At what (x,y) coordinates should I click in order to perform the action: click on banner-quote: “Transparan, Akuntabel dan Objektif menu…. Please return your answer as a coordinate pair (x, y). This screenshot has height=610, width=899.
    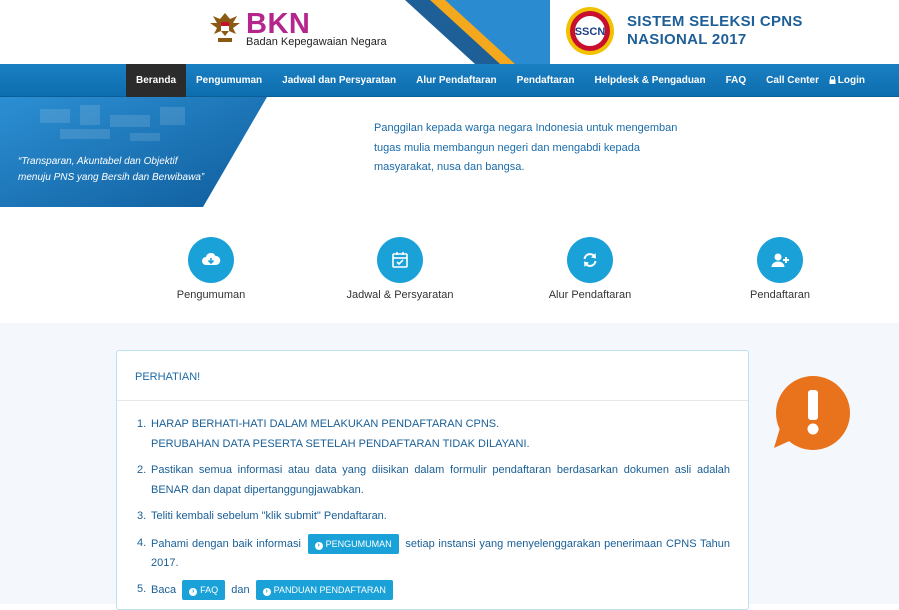
    Looking at the image, I should click on (128, 170).